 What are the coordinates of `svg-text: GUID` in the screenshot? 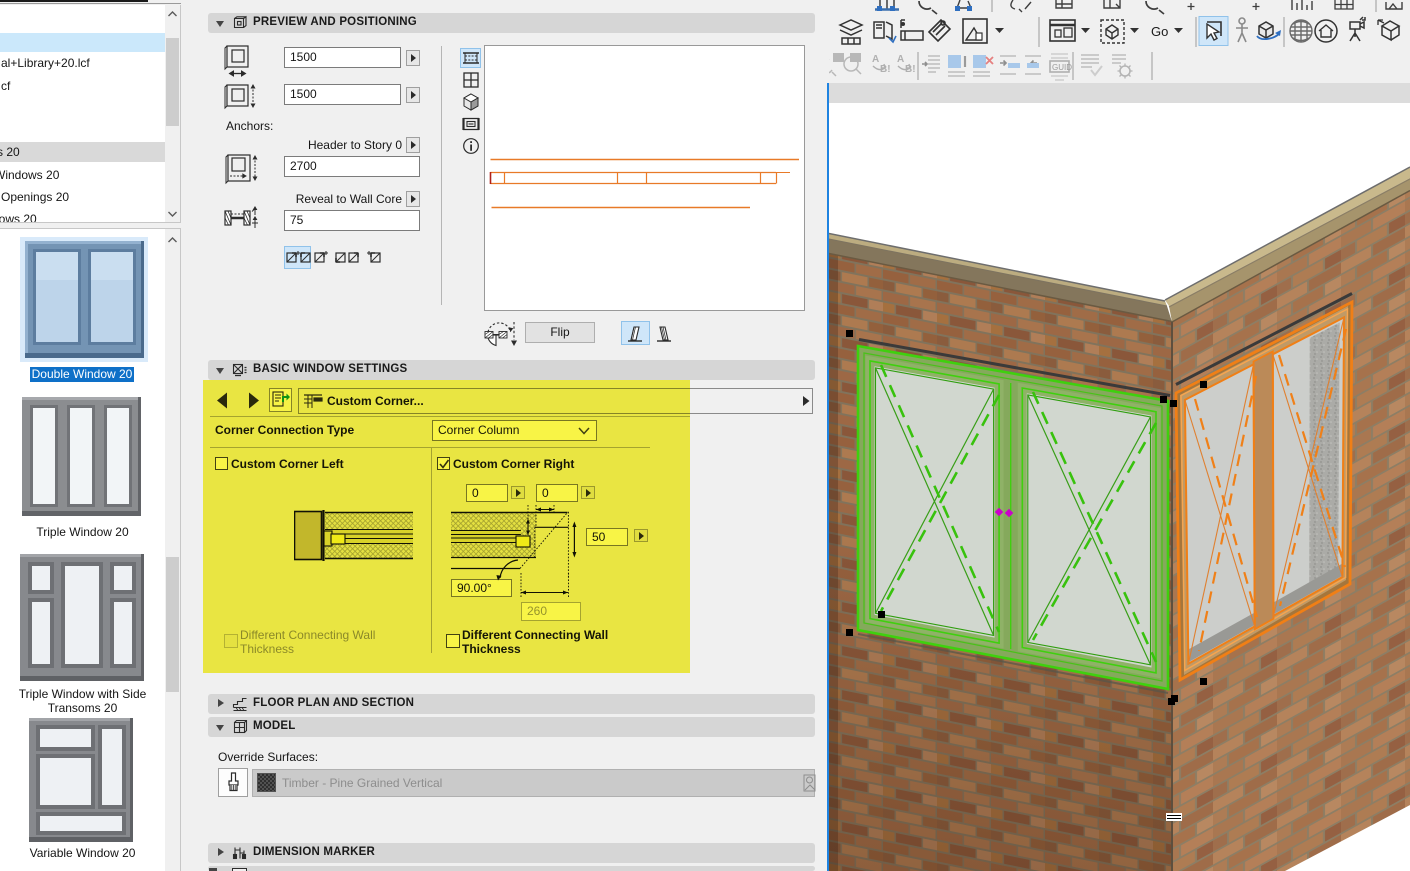 It's located at (1062, 67).